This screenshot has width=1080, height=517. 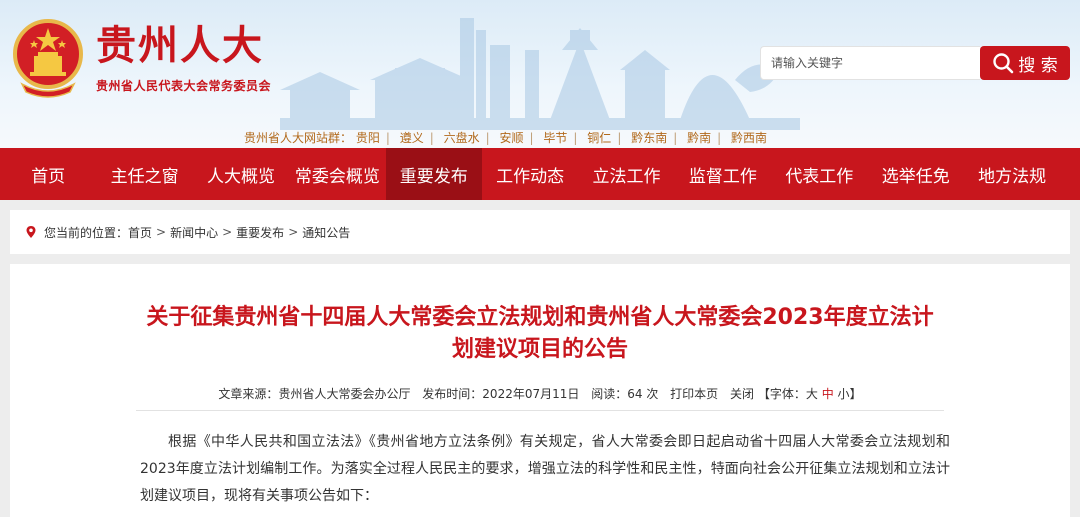 What do you see at coordinates (699, 137) in the screenshot?
I see `station-link-qiannan: 黔南` at bounding box center [699, 137].